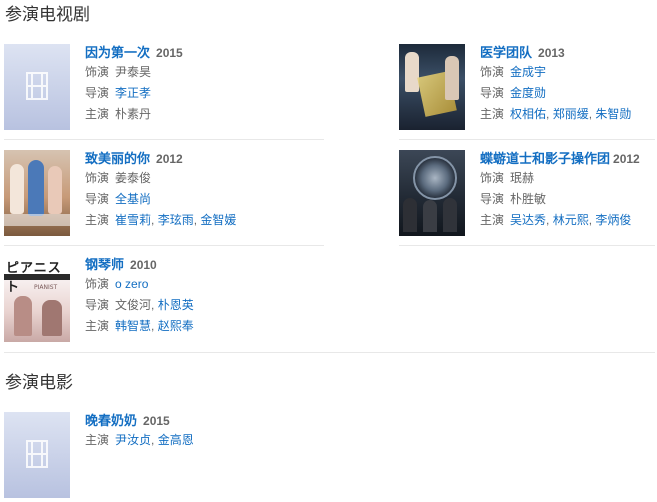 This screenshot has height=502, width=657. I want to click on tv-year: 2010, so click(143, 265).